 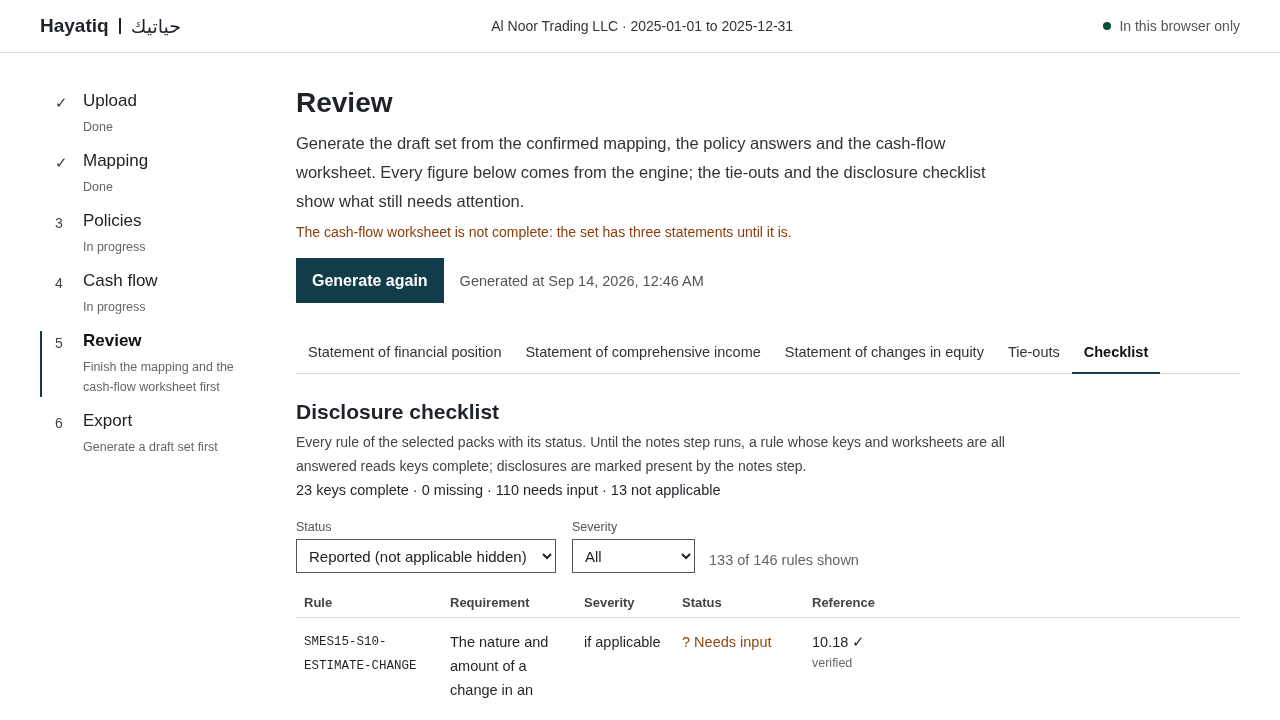 I want to click on generated-time: Generated at Sep 14, 2026, 12:46 AM, so click(x=581, y=280).